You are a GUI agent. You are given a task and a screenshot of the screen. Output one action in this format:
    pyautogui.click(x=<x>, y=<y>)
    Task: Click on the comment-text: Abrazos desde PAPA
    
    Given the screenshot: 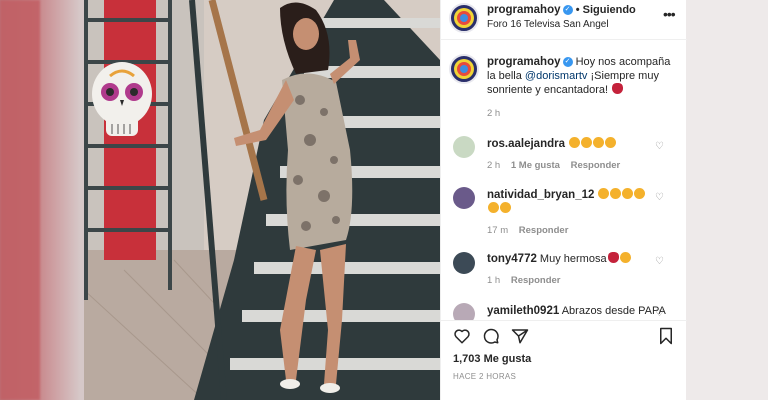 What is the action you would take?
    pyautogui.click(x=613, y=311)
    